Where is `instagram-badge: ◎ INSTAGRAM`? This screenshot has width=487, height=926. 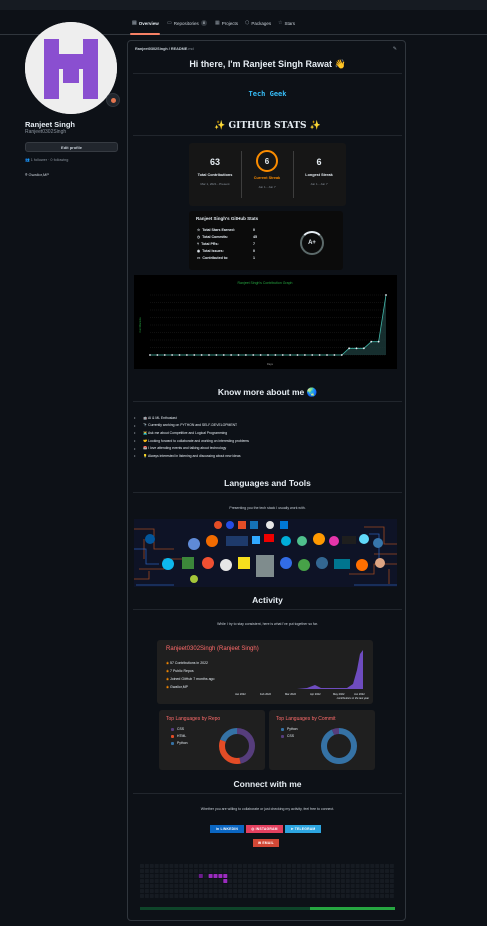 instagram-badge: ◎ INSTAGRAM is located at coordinates (264, 829).